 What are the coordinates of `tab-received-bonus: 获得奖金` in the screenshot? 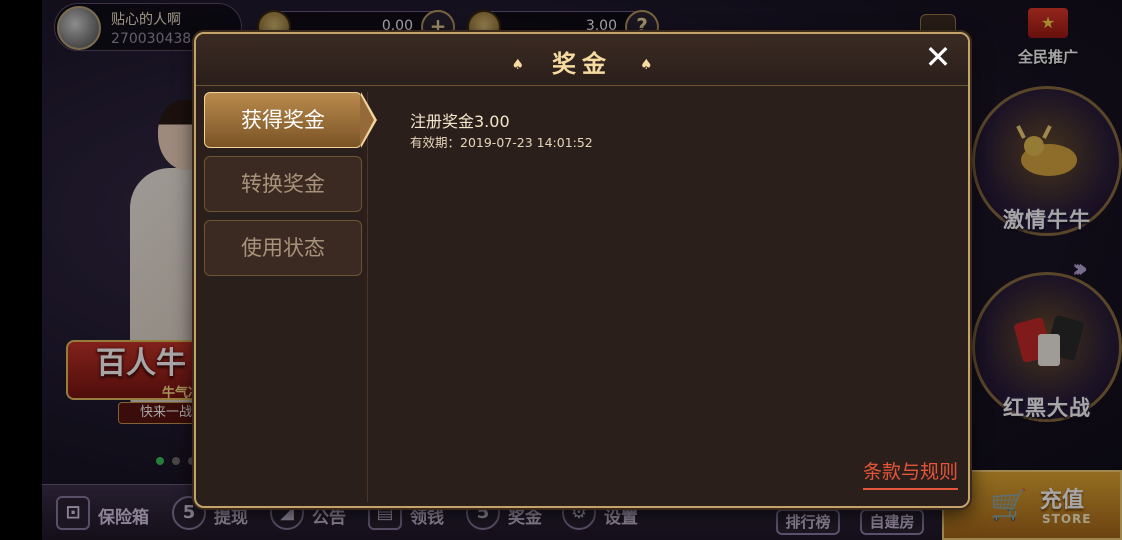 It's located at (290, 120).